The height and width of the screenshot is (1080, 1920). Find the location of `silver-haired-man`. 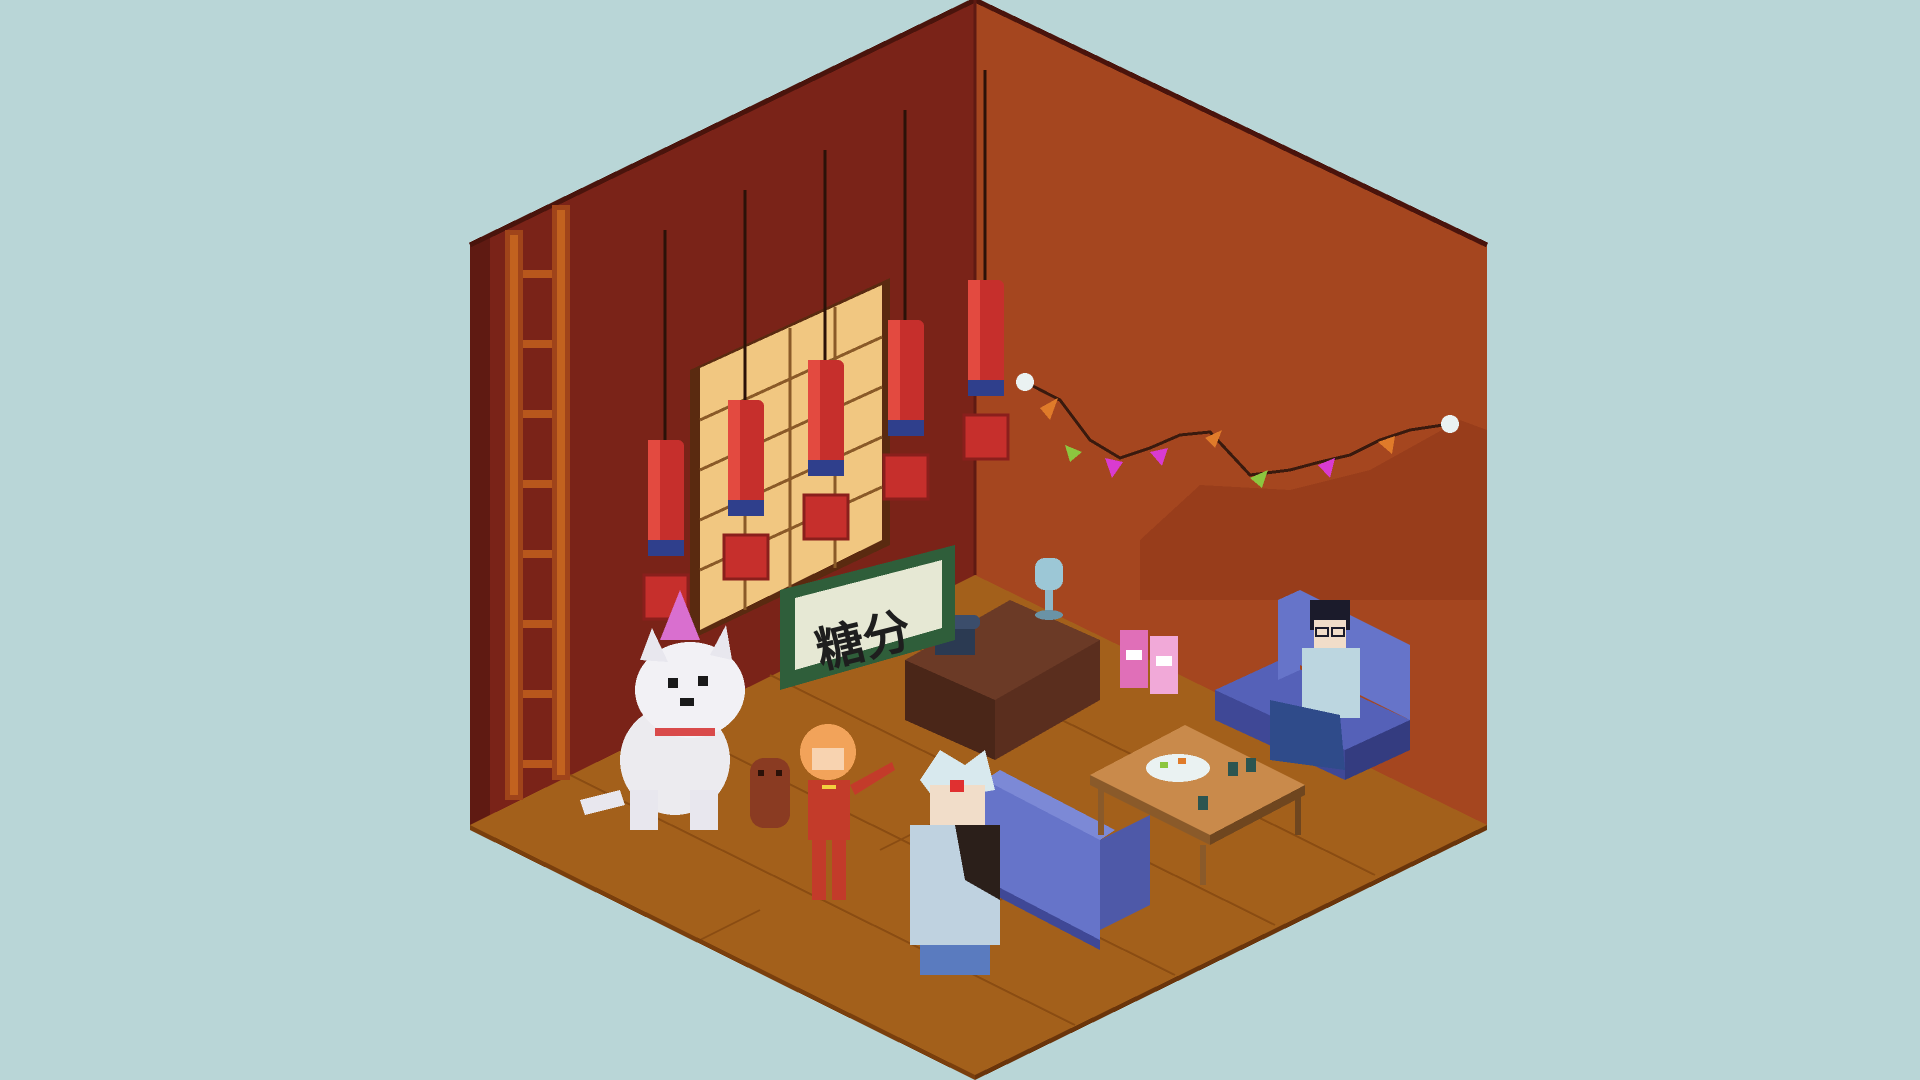

silver-haired-man is located at coordinates (955, 862).